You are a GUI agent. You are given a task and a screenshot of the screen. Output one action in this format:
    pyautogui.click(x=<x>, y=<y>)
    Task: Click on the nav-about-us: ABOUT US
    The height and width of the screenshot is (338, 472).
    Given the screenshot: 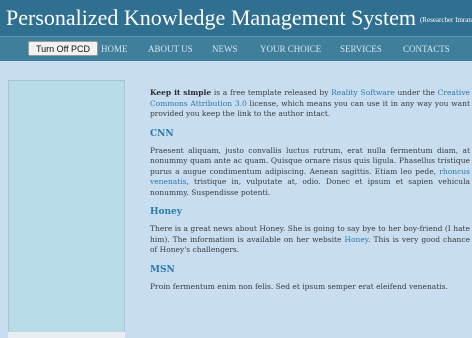 What is the action you would take?
    pyautogui.click(x=170, y=49)
    